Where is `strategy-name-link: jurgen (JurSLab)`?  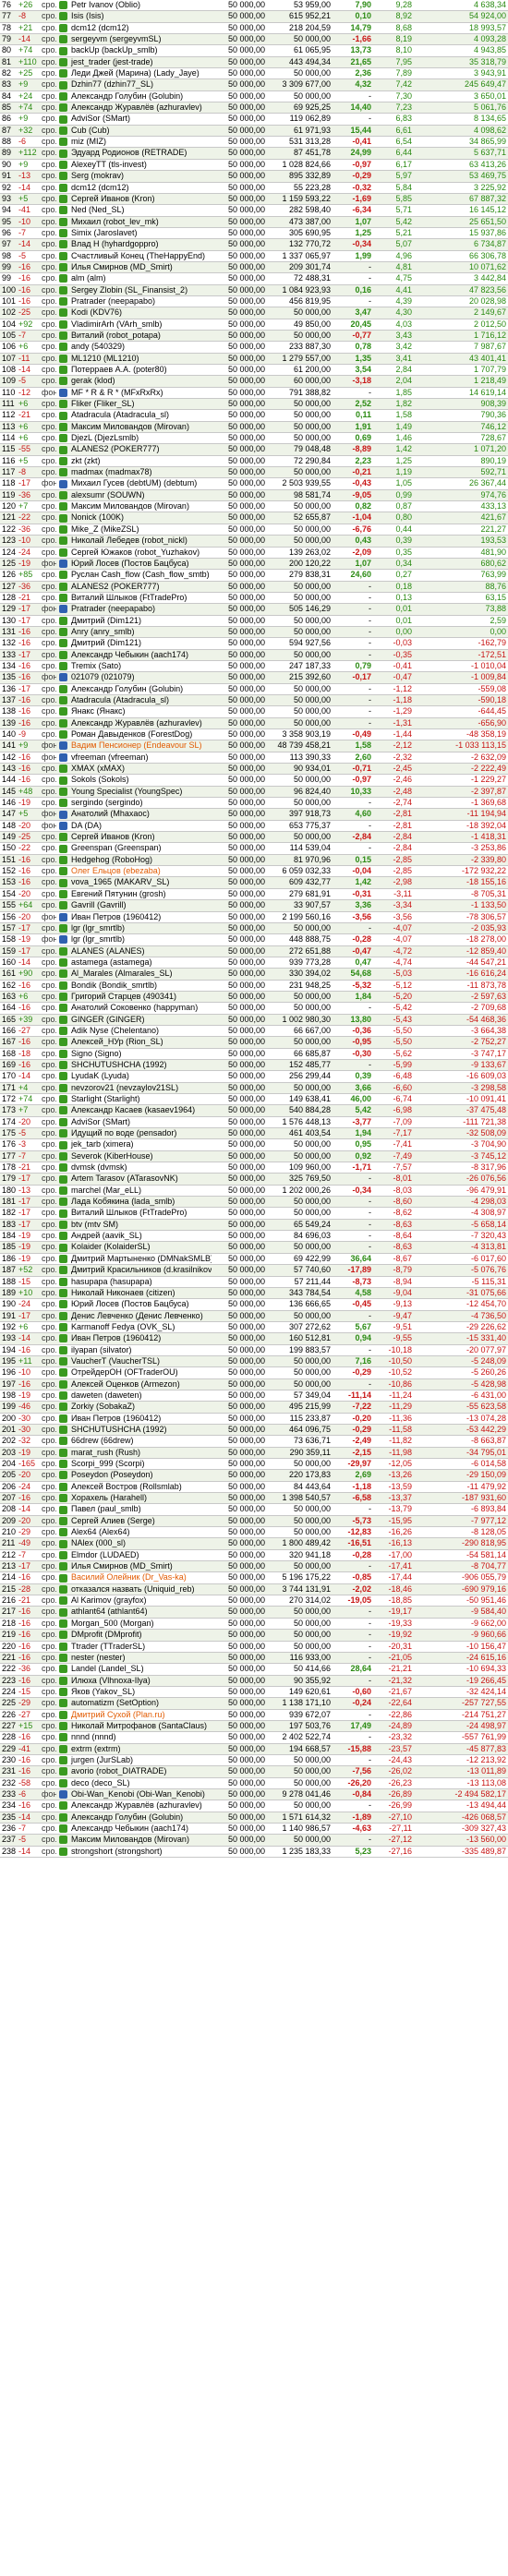 strategy-name-link: jurgen (JurSLab) is located at coordinates (140, 1760).